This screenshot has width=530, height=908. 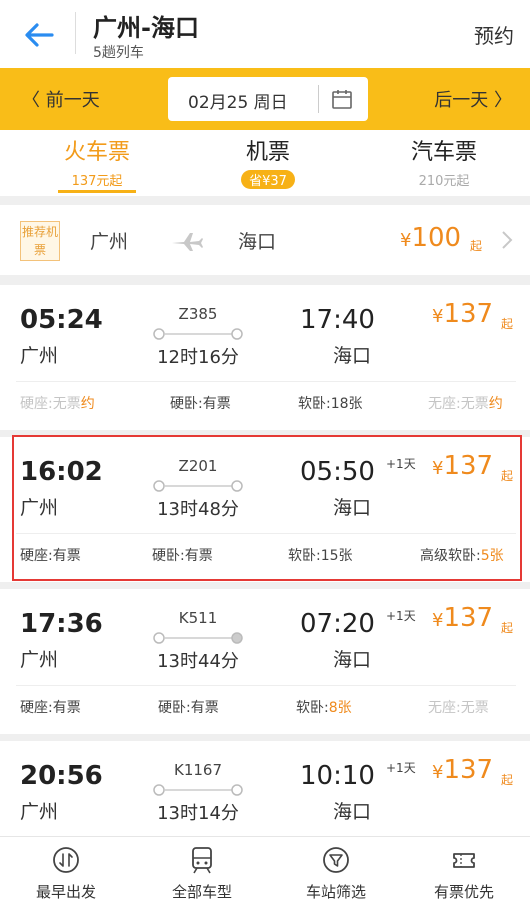 I want to click on prev-day-label: 前一天, so click(x=72, y=100).